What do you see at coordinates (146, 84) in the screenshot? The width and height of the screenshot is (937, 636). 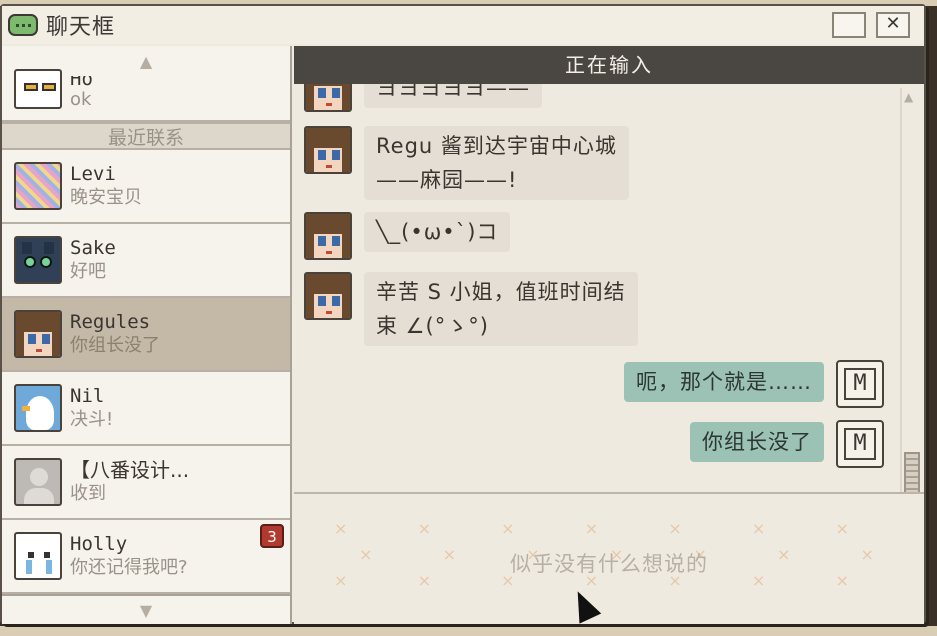 I see `contact-item-partial: Ho ok` at bounding box center [146, 84].